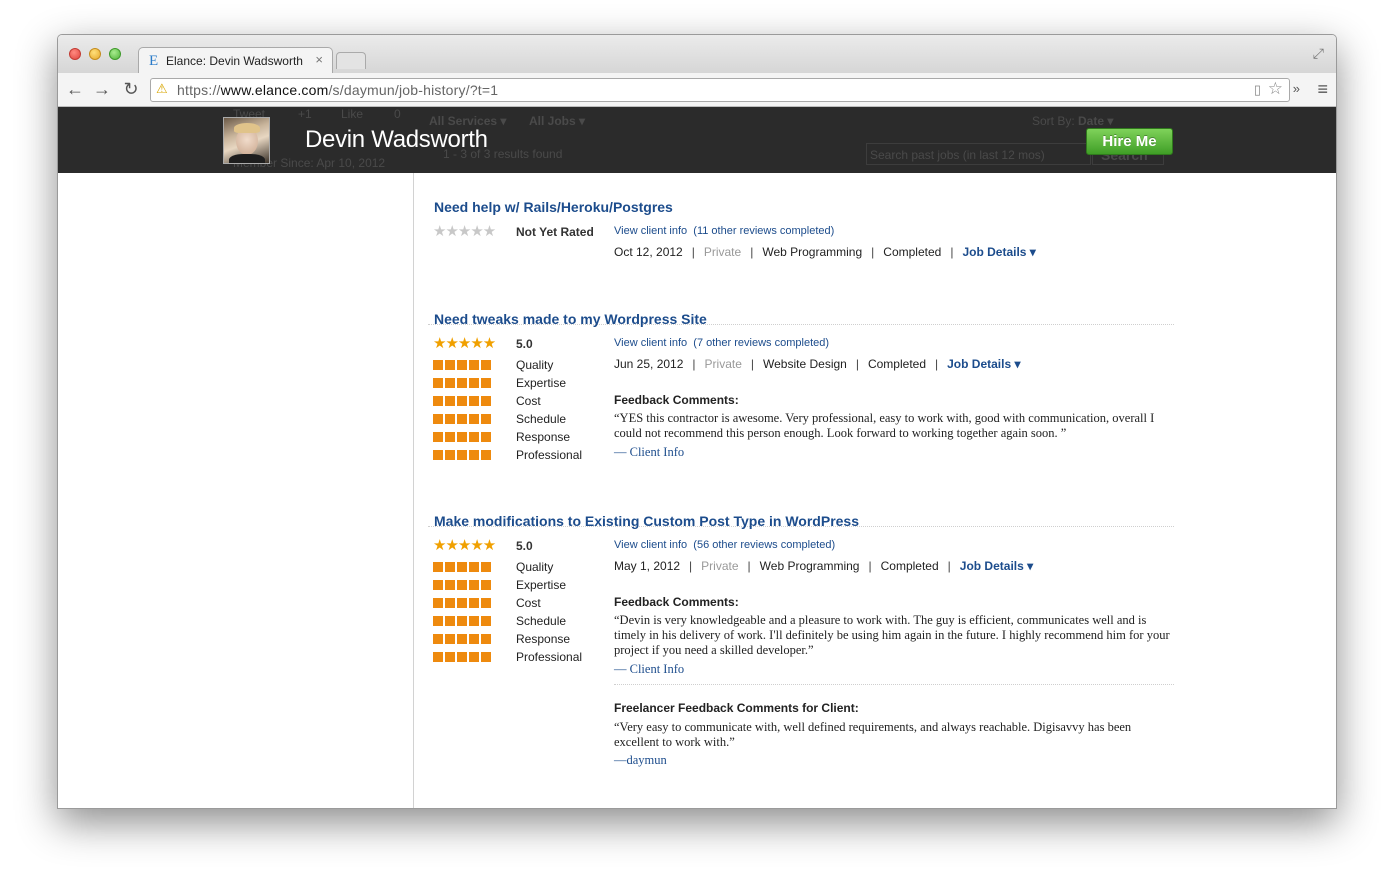  Describe the element at coordinates (557, 121) in the screenshot. I see `ghost-all-jobs: All Jobs ▾` at that location.